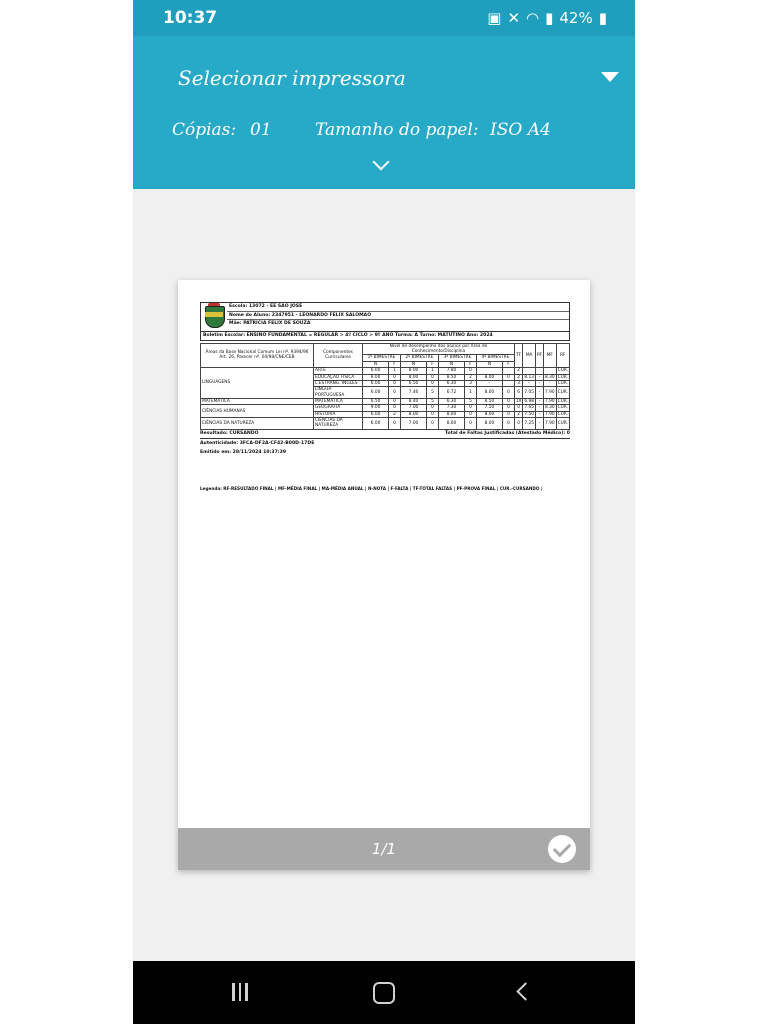  What do you see at coordinates (419, 358) in the screenshot?
I see `bimestre-2-header: 2º BIMESTRE` at bounding box center [419, 358].